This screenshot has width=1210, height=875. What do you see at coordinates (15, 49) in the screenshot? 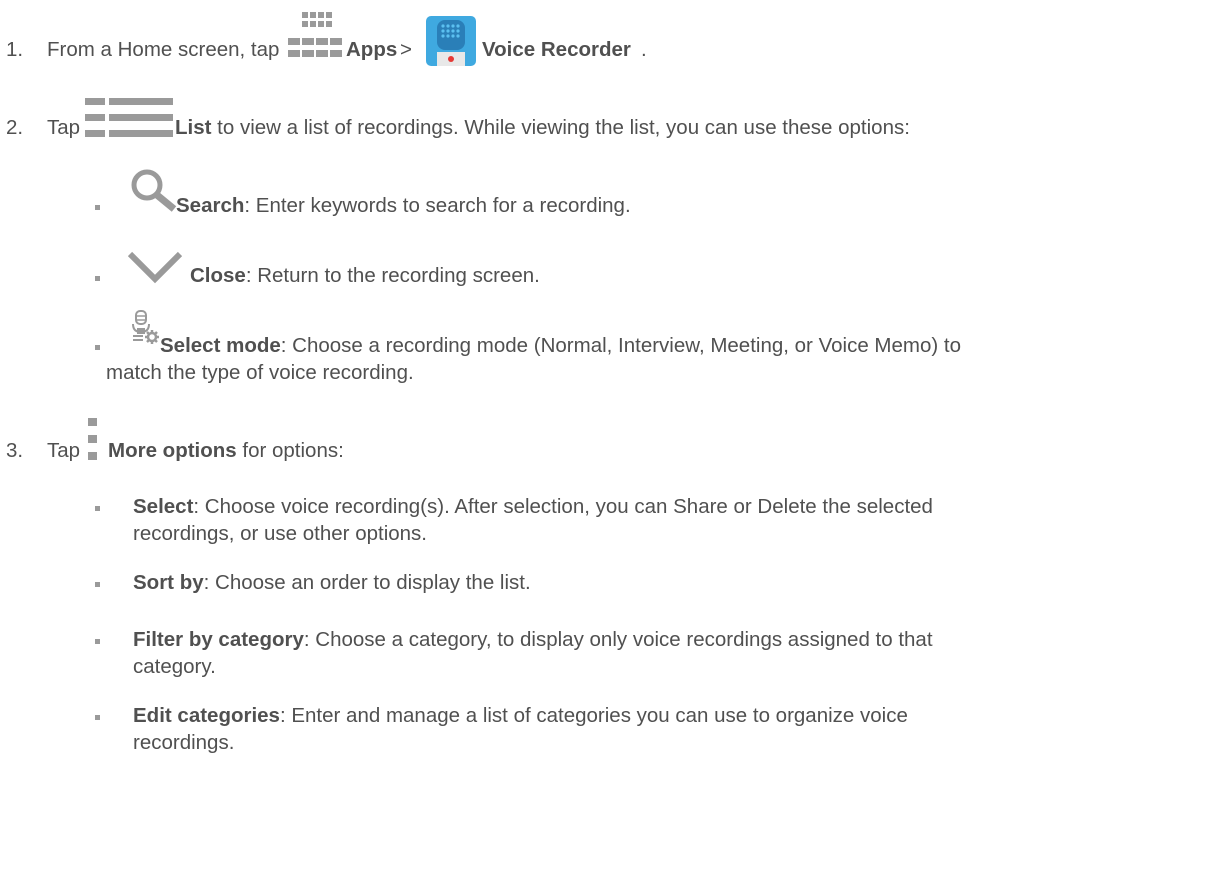
I see `step-number: 1.` at bounding box center [15, 49].